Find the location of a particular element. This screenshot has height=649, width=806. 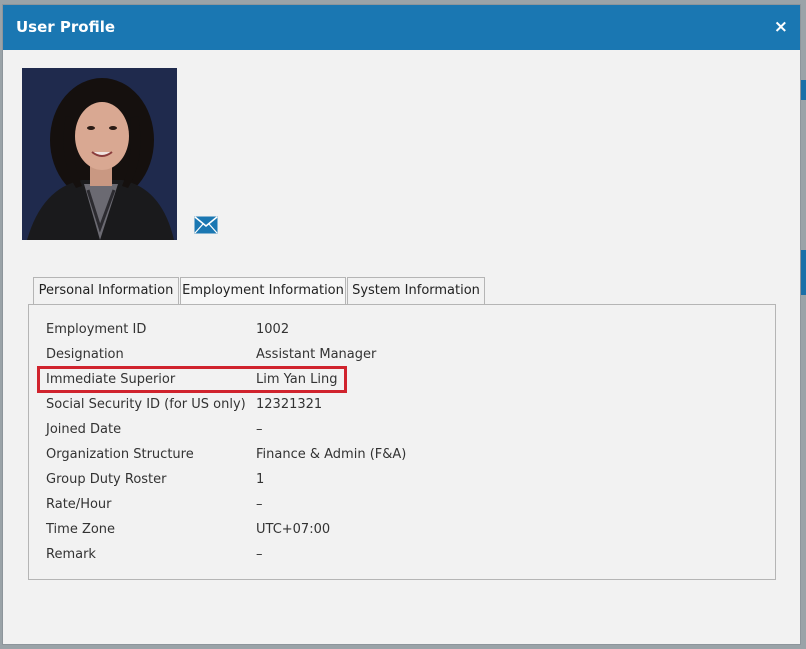

field-value: 1002 is located at coordinates (273, 329).